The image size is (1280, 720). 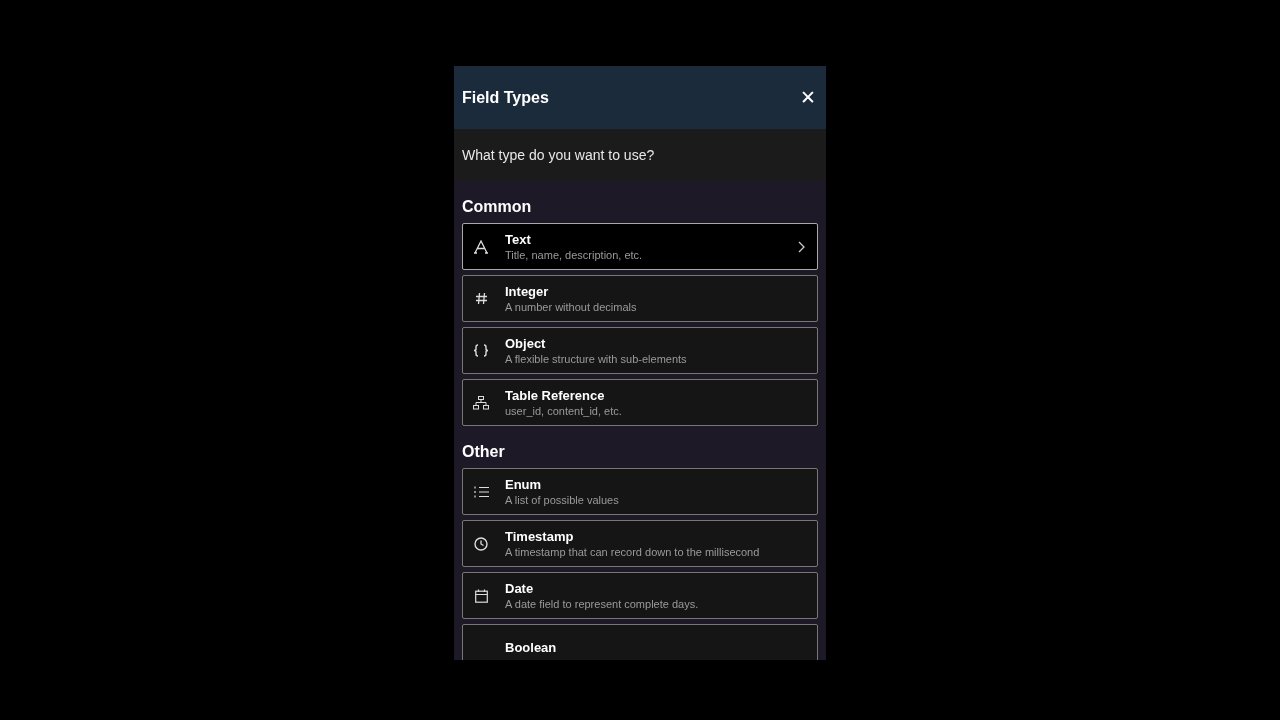 I want to click on field-type-option: Timestamp A timestamp that can record down to the millisecond, so click(x=640, y=543).